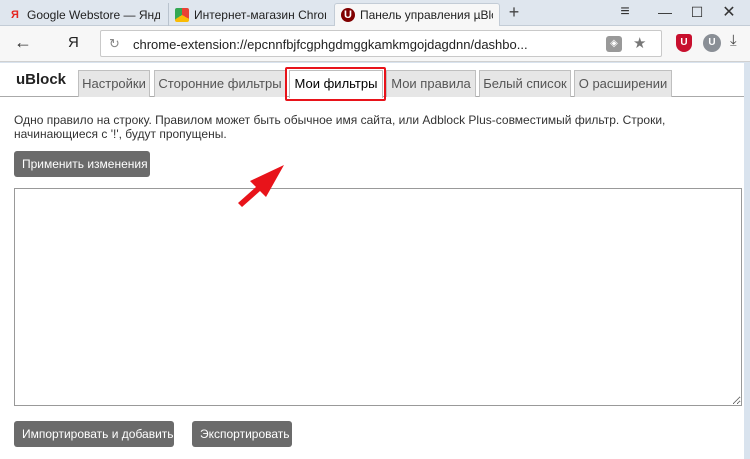  Describe the element at coordinates (614, 44) in the screenshot. I see `extension-shield-icon: ◈` at that location.